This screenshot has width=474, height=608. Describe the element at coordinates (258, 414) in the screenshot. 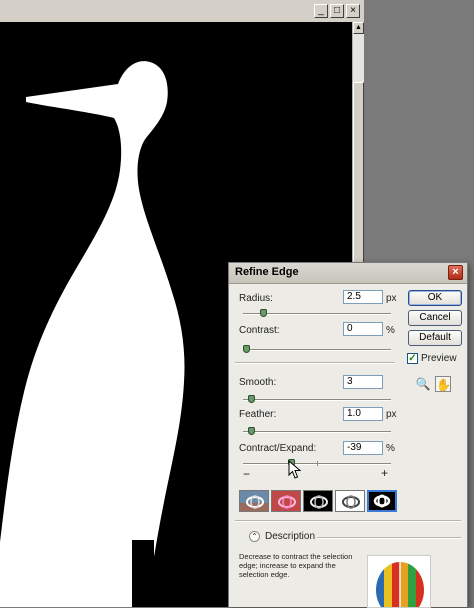

I see `feather-label: Feather:` at that location.